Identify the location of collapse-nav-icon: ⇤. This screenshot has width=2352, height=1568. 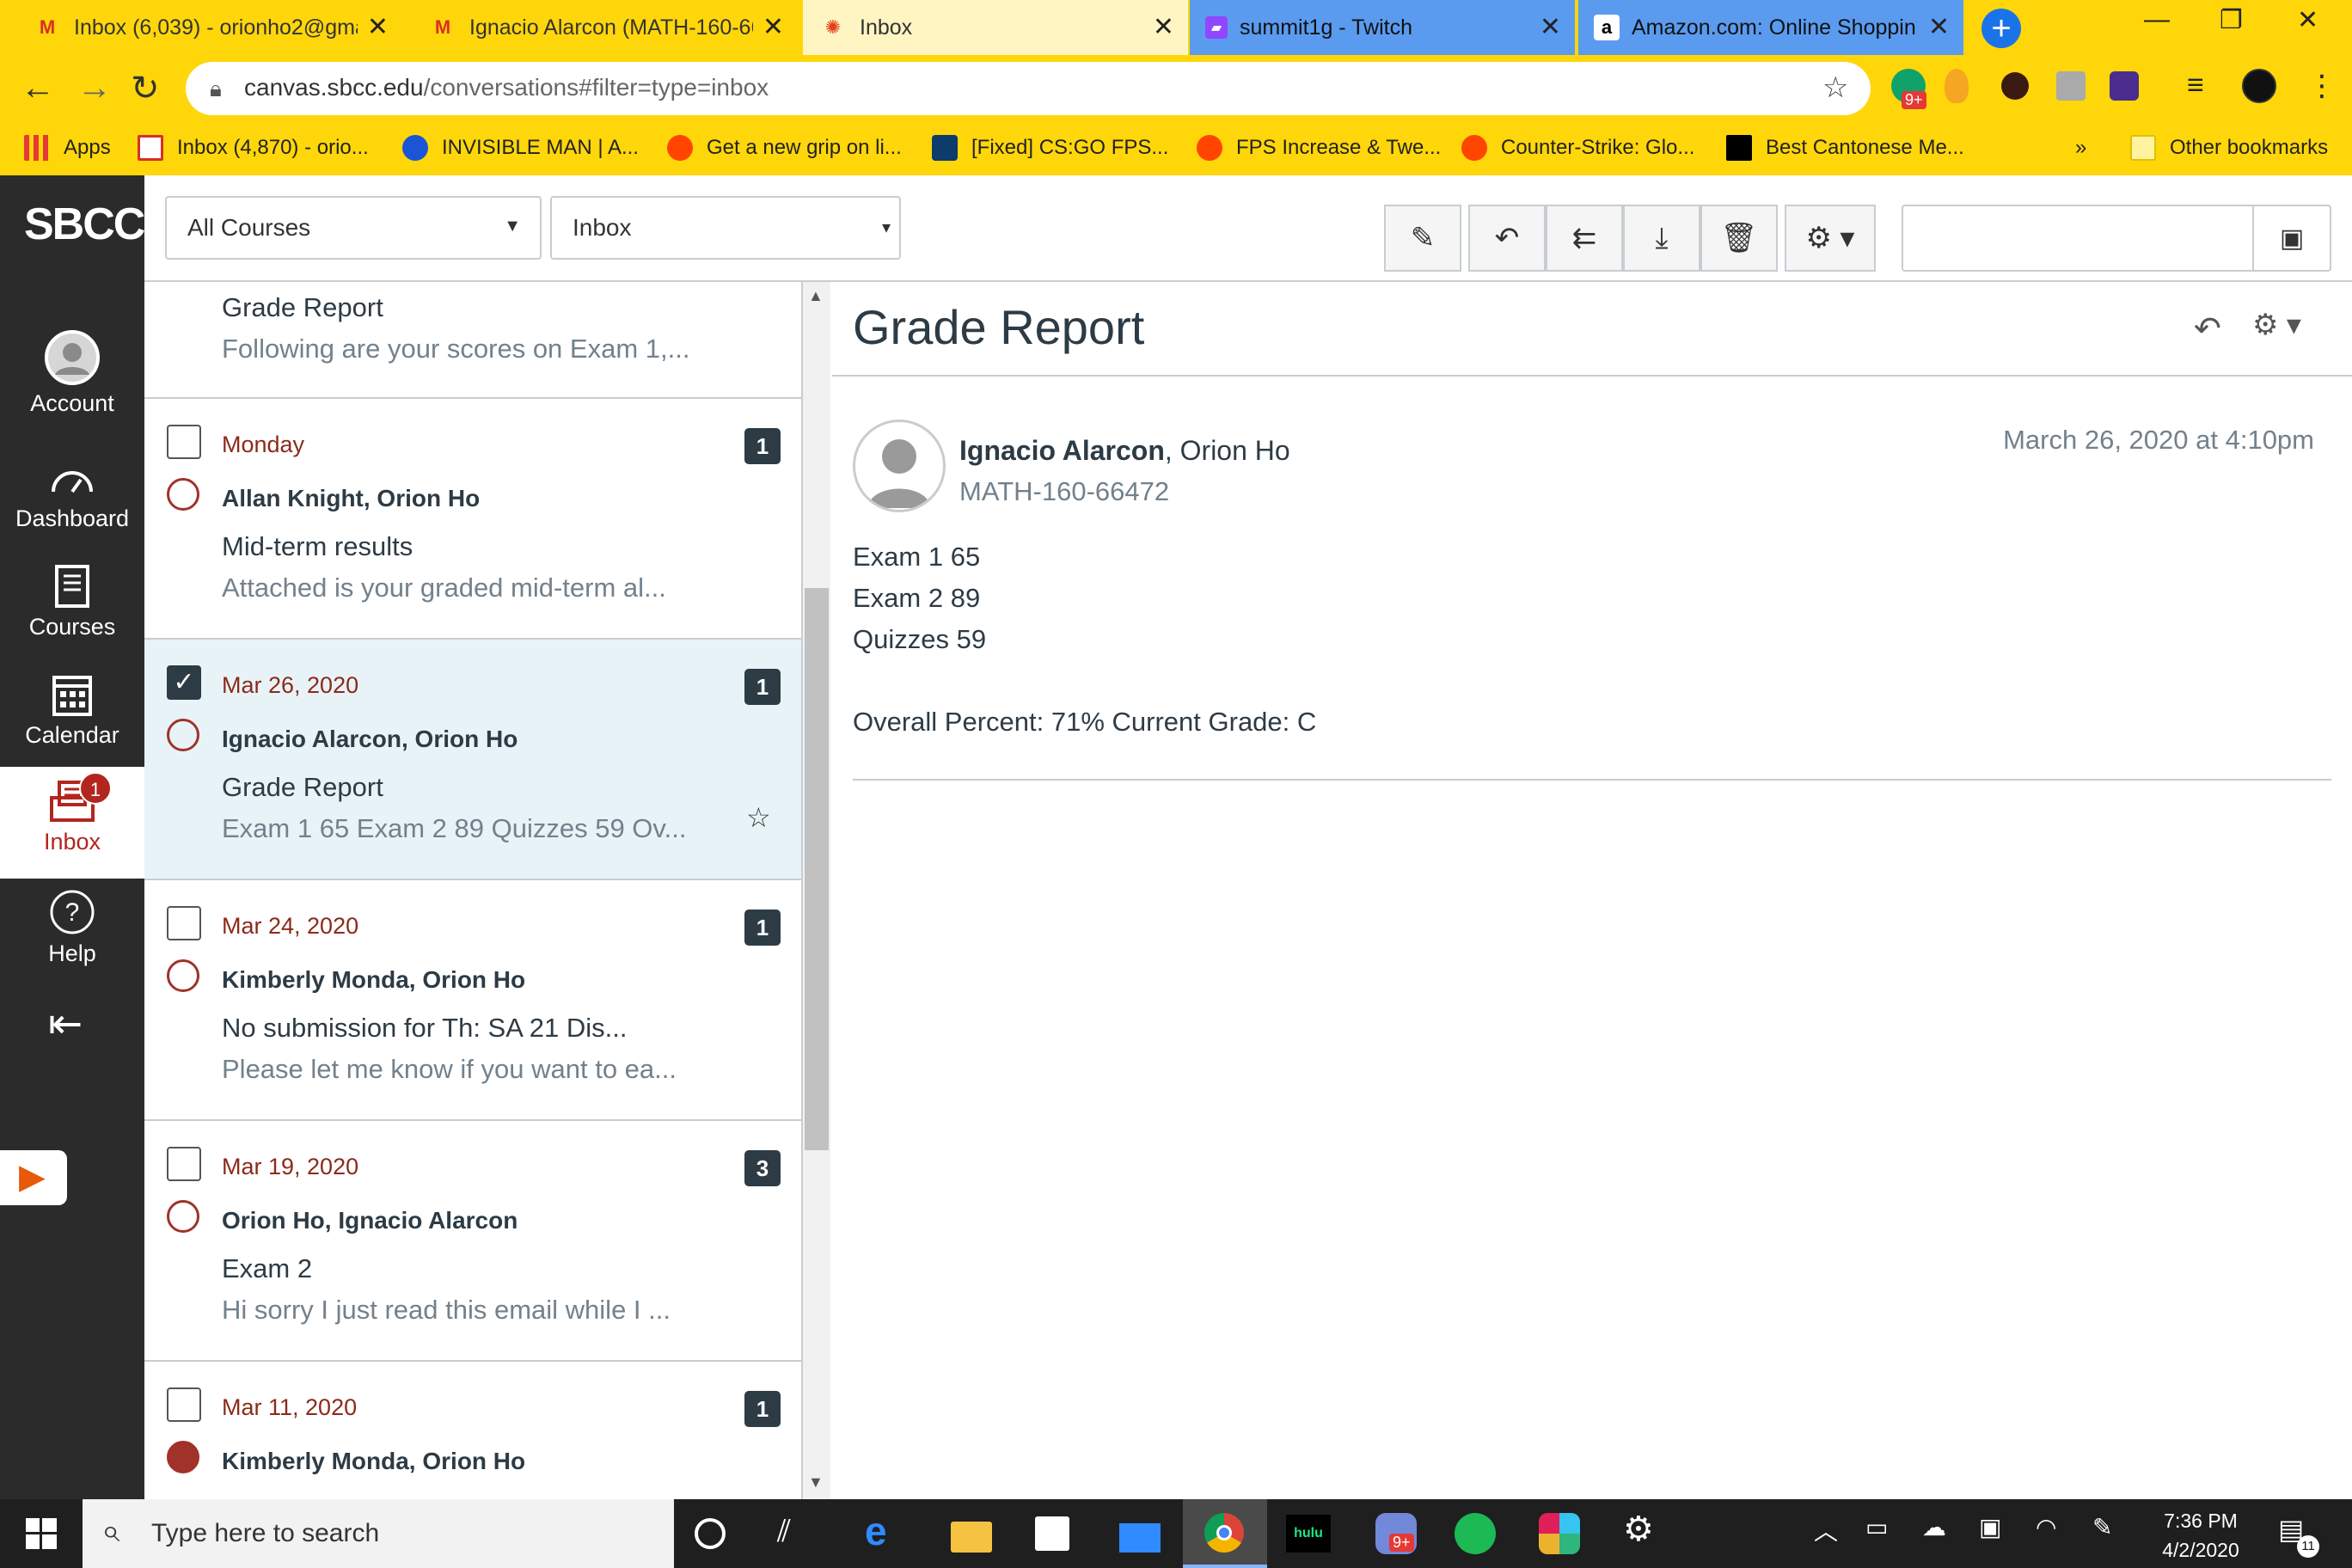
(65, 1024).